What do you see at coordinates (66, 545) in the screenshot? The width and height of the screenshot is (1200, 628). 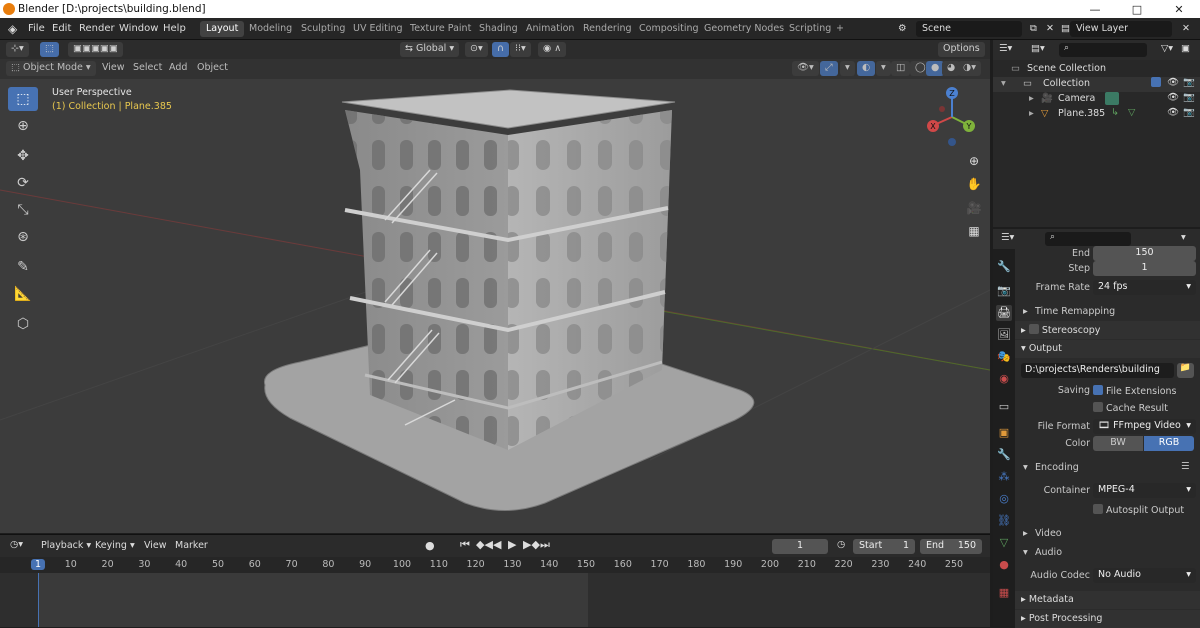 I see `timeline-menu-playback: Playback ▾` at bounding box center [66, 545].